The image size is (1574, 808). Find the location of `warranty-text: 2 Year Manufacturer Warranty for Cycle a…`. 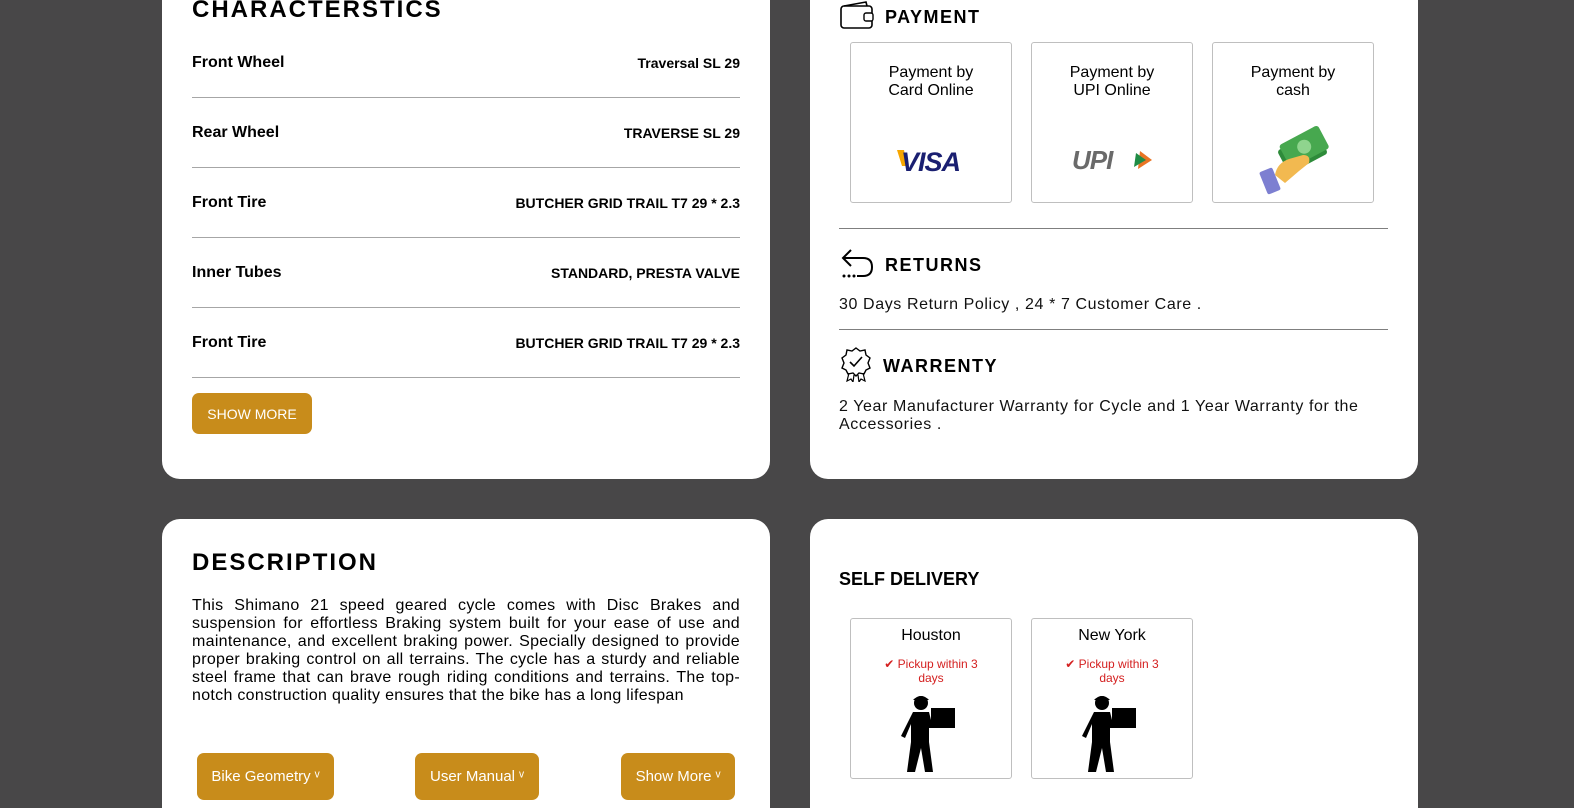

warranty-text: 2 Year Manufacturer Warranty for Cycle a… is located at coordinates (1099, 415).